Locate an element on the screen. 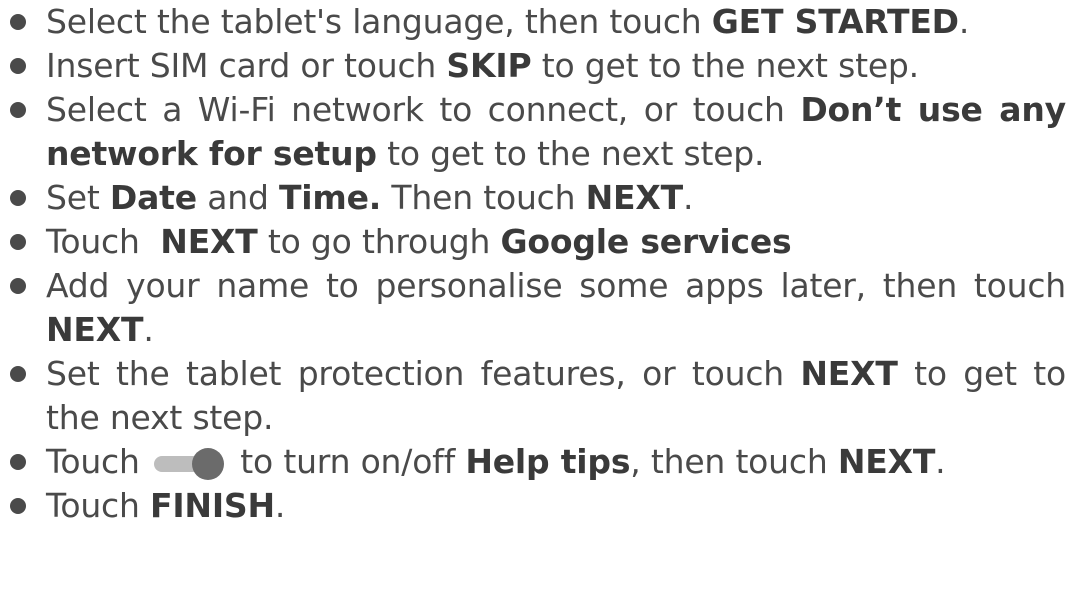 The image size is (1072, 615). list-item: Touch NEXT to go through Google services is located at coordinates (536, 242).